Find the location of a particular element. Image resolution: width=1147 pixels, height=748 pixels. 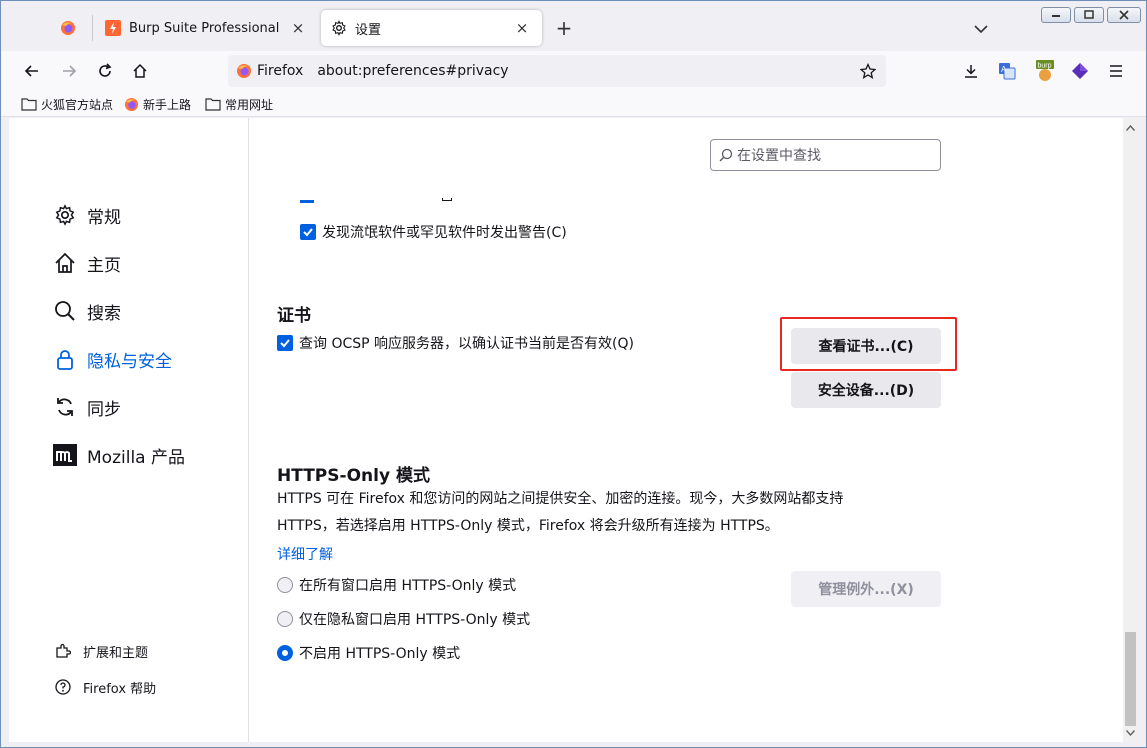

scroll-down-icon is located at coordinates (1130, 732).